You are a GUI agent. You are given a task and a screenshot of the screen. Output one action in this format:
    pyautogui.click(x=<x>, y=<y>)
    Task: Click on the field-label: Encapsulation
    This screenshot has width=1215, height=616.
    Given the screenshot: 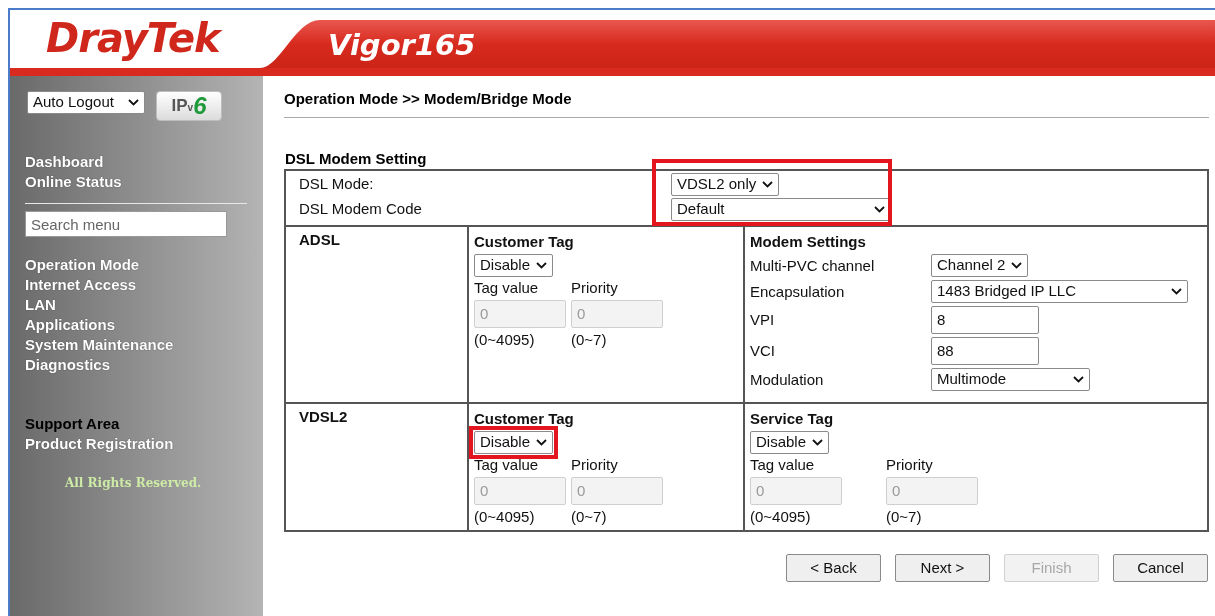 What is the action you would take?
    pyautogui.click(x=798, y=291)
    